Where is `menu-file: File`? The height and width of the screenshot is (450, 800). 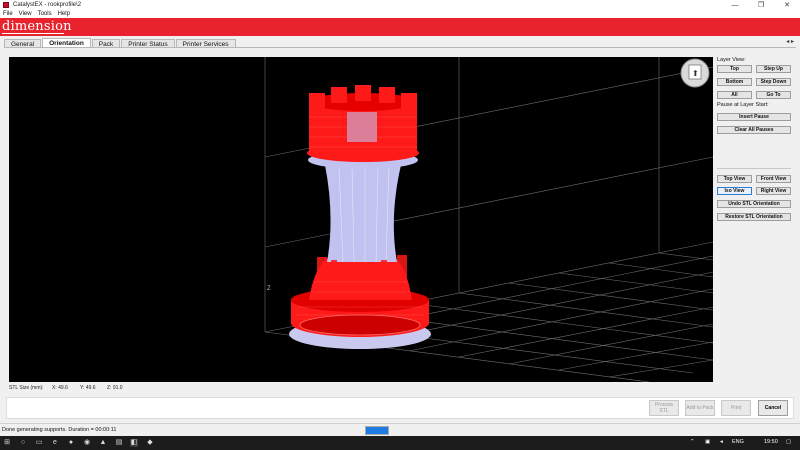
menu-file: File is located at coordinates (8, 14).